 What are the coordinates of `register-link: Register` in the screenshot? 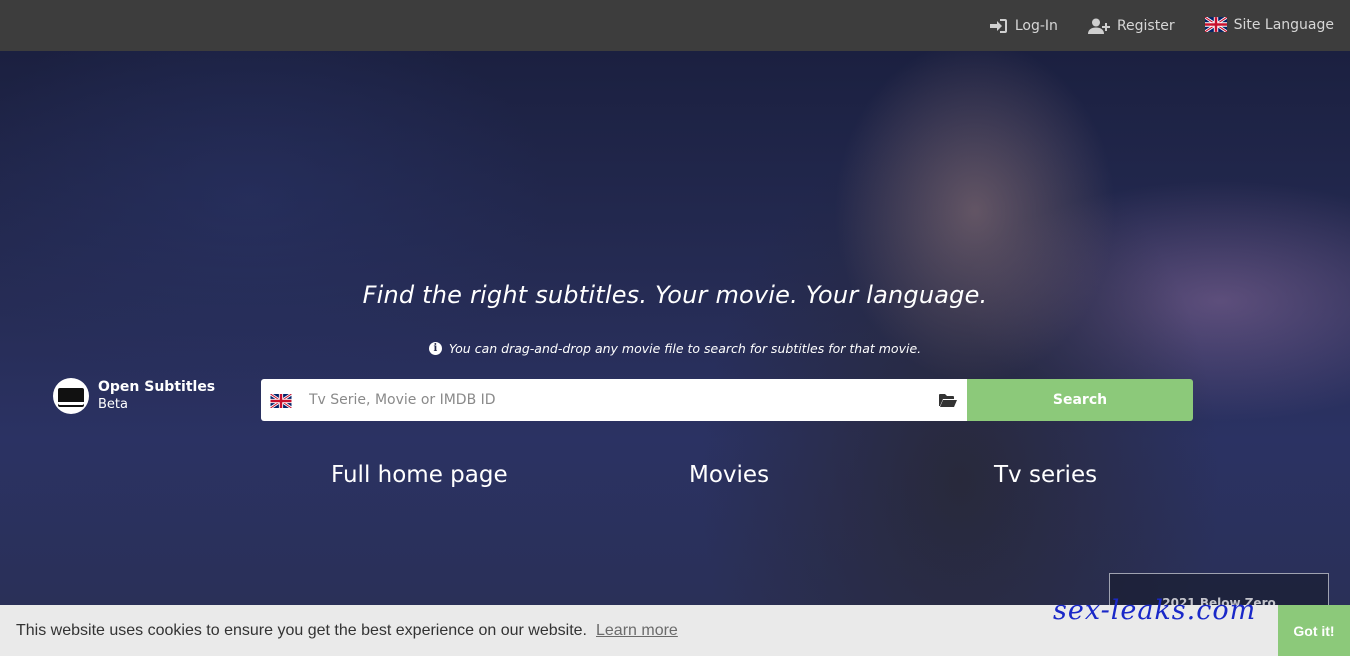 It's located at (1131, 25).